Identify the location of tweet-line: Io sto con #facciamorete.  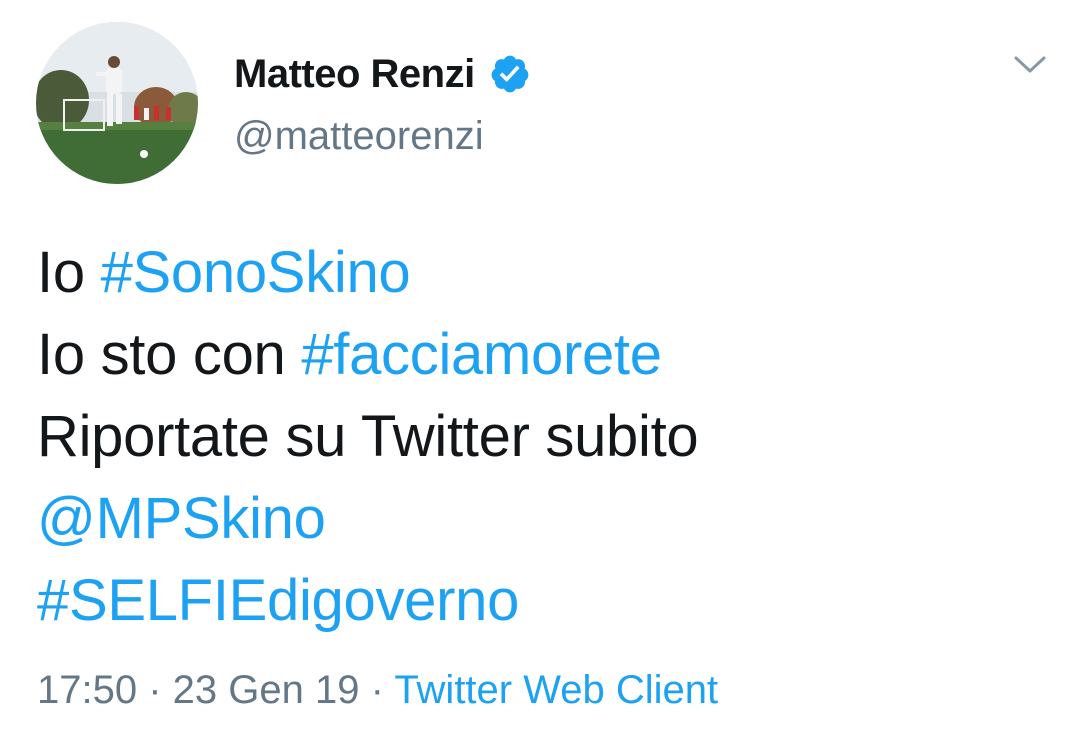
(367, 355).